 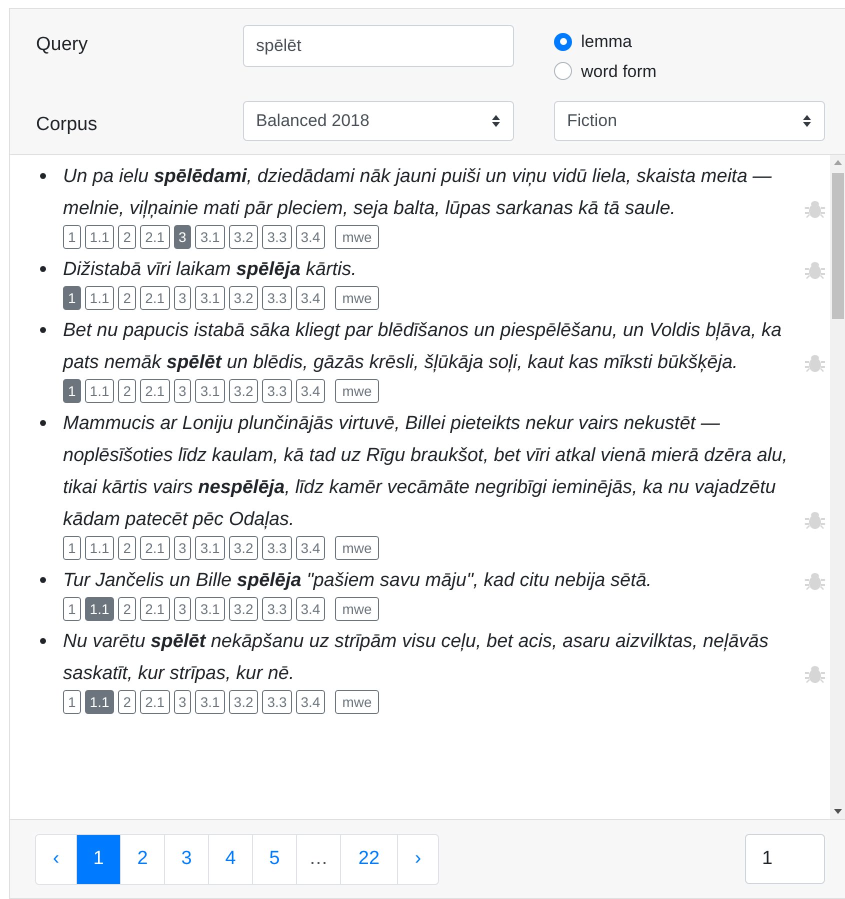 I want to click on scrollbar, so click(x=837, y=487).